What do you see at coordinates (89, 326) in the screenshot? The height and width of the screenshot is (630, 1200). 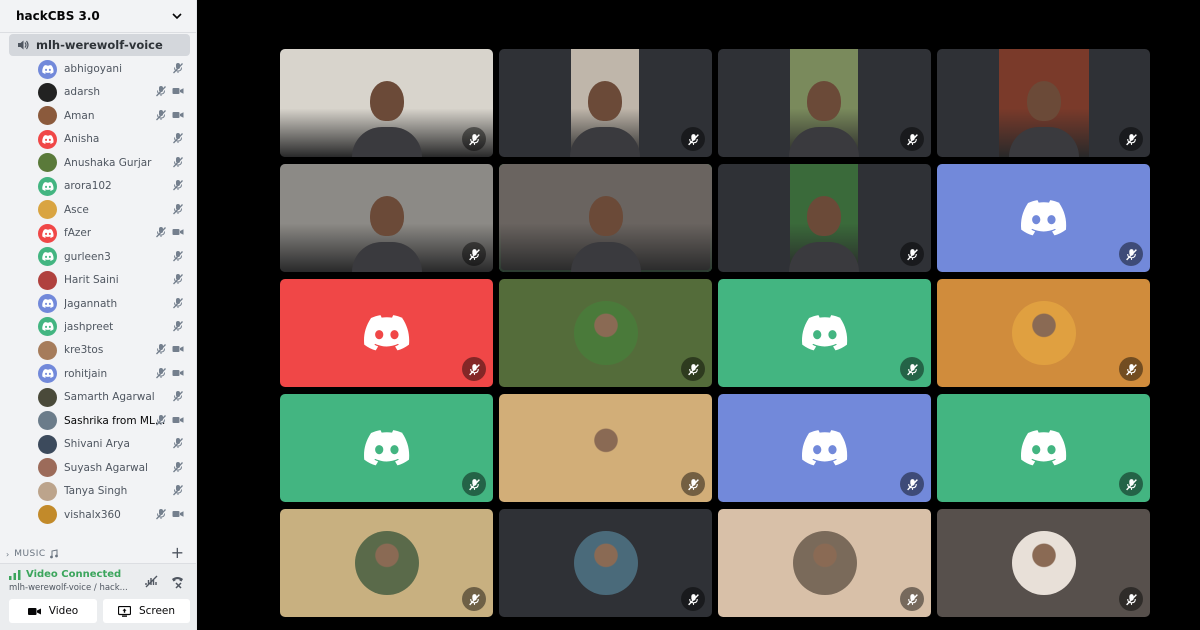 I see `member-name: jashpreet` at bounding box center [89, 326].